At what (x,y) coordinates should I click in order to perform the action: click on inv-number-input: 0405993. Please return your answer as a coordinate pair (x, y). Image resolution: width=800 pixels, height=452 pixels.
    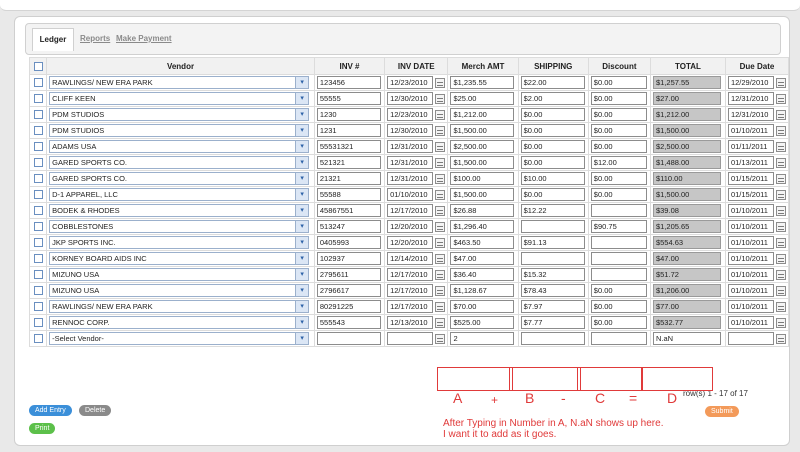
    Looking at the image, I should click on (348, 242).